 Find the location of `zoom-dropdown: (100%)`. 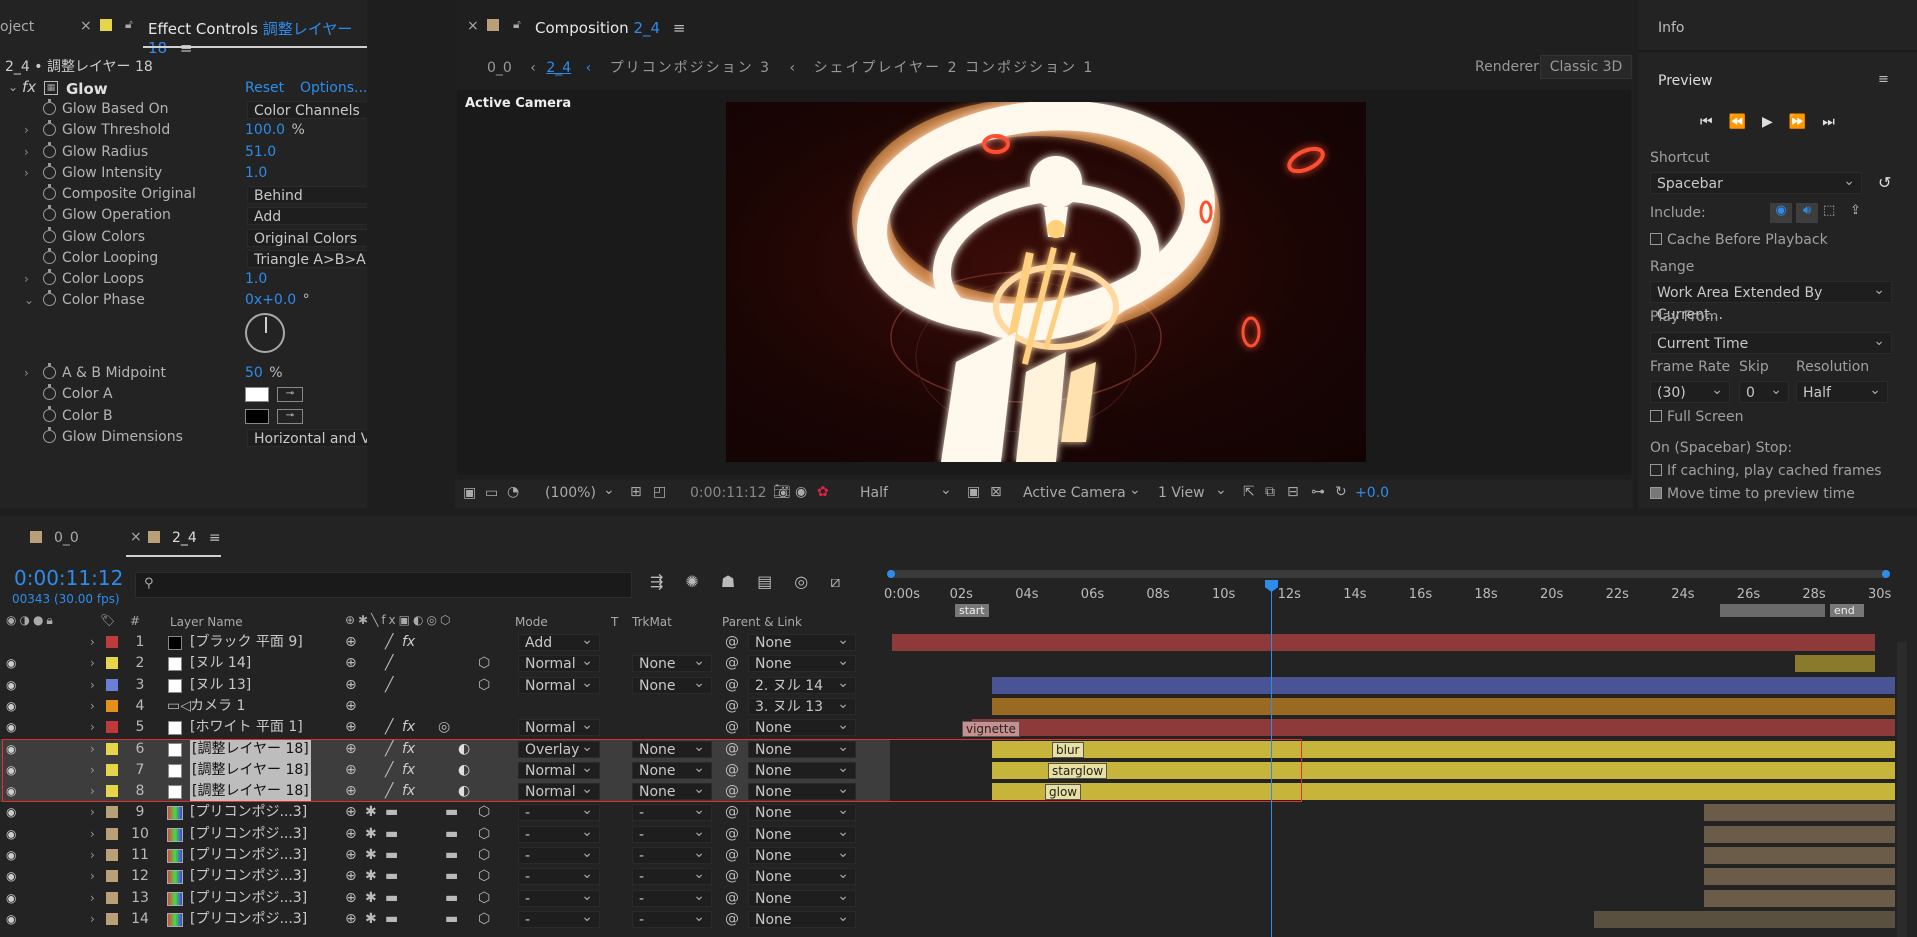

zoom-dropdown: (100%) is located at coordinates (570, 493).